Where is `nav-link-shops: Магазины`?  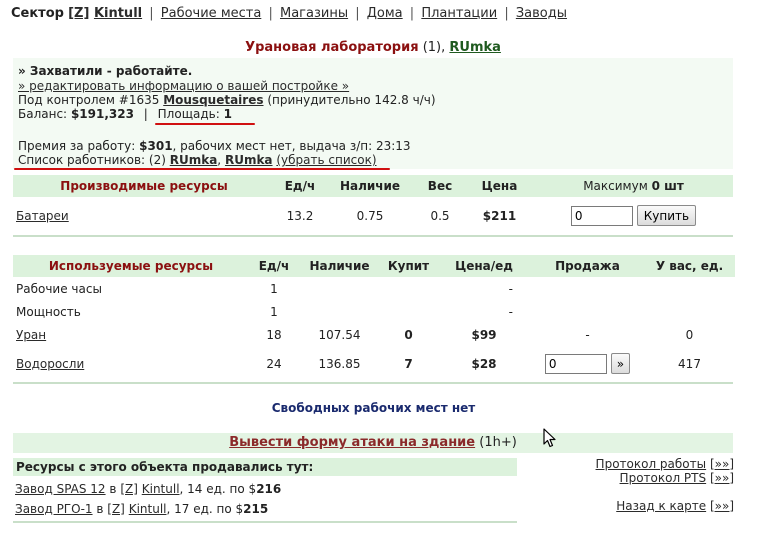
nav-link-shops: Магазины is located at coordinates (314, 13).